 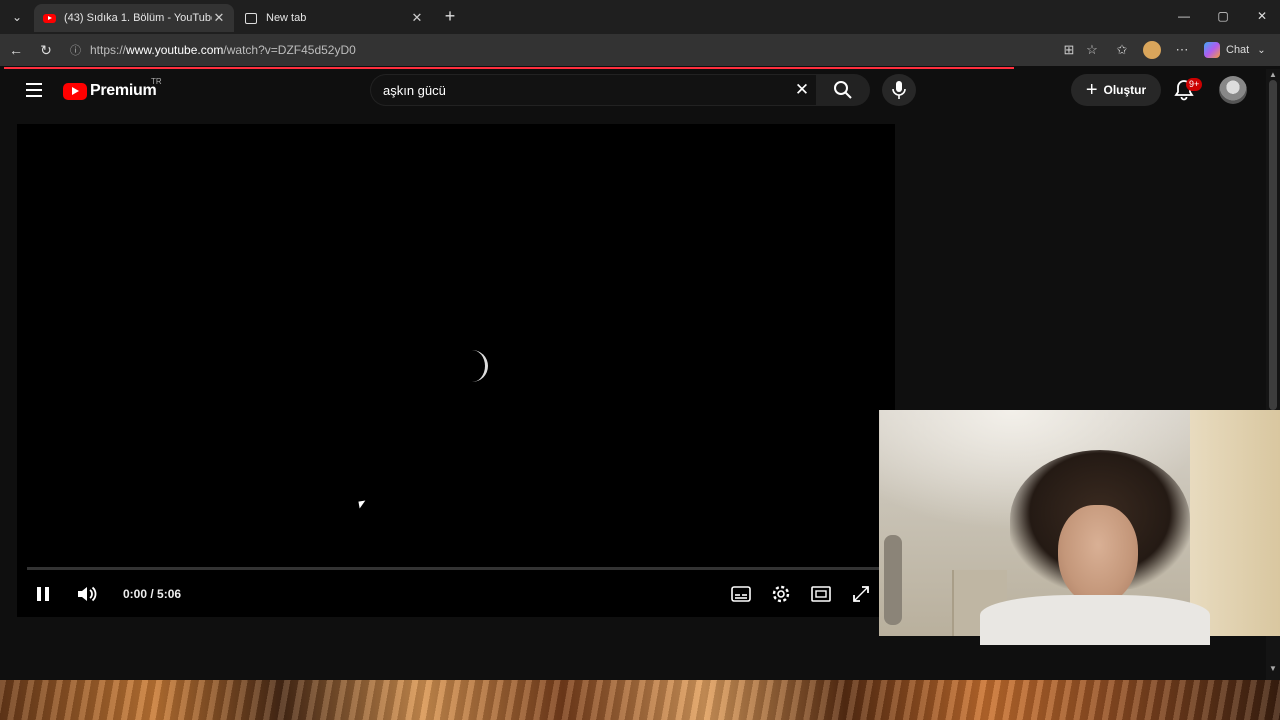 I want to click on video-seek-bar, so click(x=453, y=568).